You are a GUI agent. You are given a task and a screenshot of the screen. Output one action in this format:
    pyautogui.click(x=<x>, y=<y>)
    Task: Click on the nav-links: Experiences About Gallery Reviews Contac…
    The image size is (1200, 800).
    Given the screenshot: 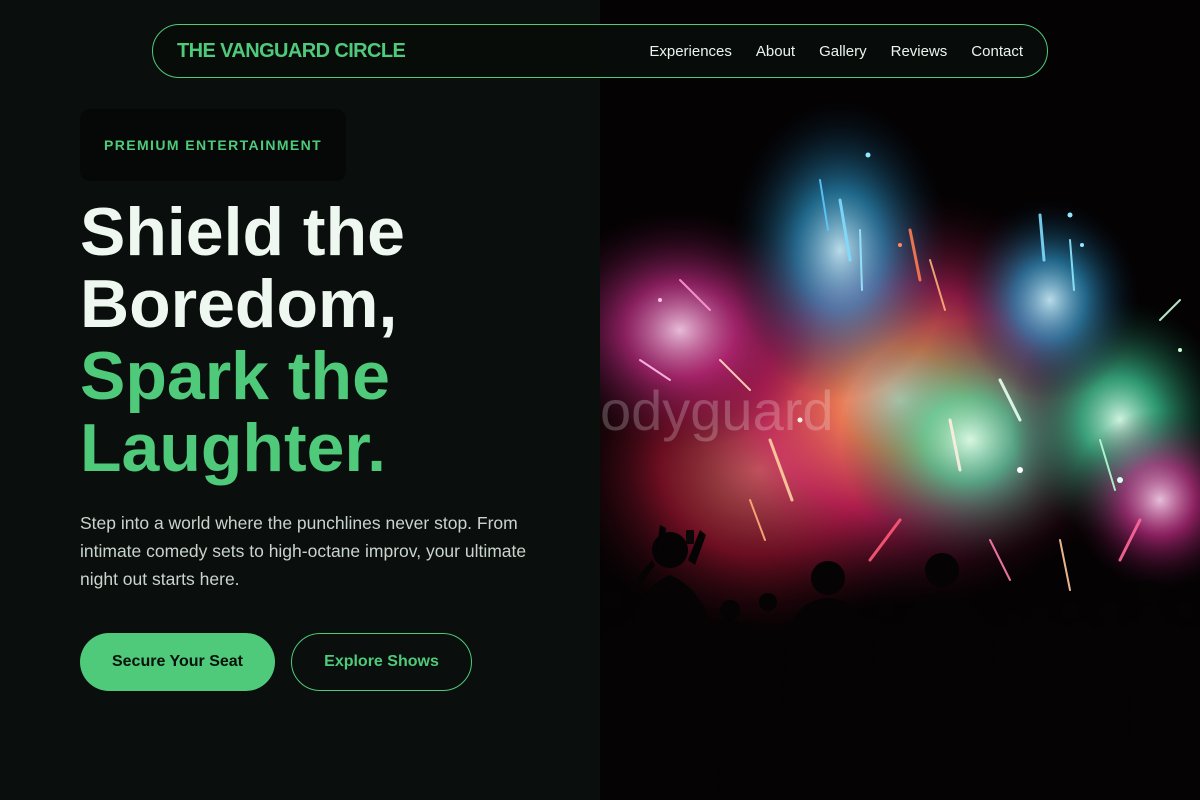 What is the action you would take?
    pyautogui.click(x=836, y=51)
    